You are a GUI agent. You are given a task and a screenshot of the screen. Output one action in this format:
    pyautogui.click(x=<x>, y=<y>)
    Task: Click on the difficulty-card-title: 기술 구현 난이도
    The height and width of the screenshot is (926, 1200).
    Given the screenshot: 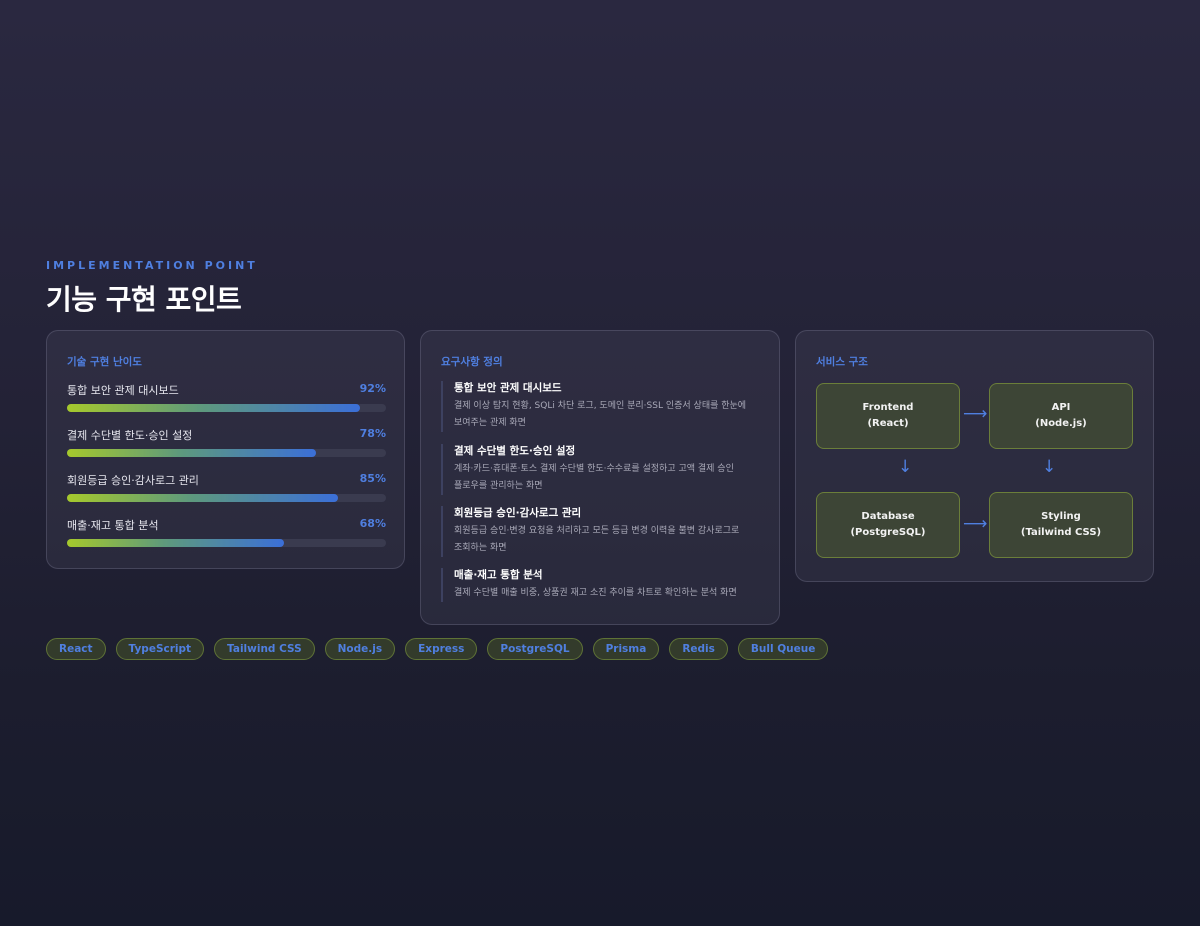 What is the action you would take?
    pyautogui.click(x=104, y=362)
    